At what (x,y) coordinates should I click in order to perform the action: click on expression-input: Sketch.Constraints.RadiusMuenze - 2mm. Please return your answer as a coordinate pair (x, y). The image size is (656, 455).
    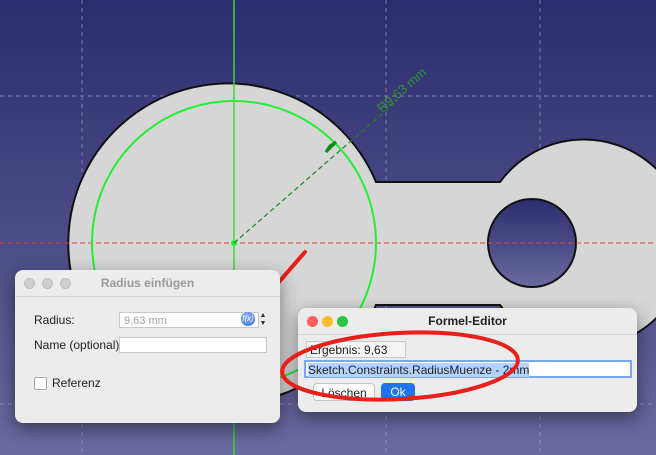
    Looking at the image, I should click on (468, 369).